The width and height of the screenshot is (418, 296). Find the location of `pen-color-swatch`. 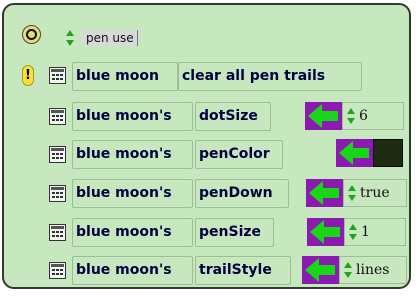

pen-color-swatch is located at coordinates (388, 153).